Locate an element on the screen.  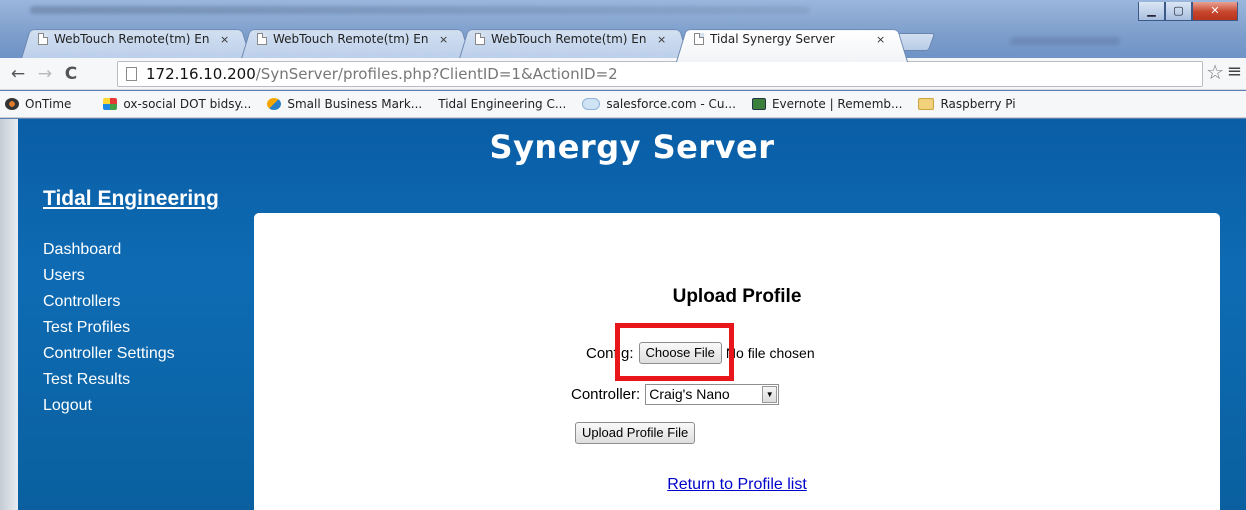
ox-social-icon is located at coordinates (110, 104).